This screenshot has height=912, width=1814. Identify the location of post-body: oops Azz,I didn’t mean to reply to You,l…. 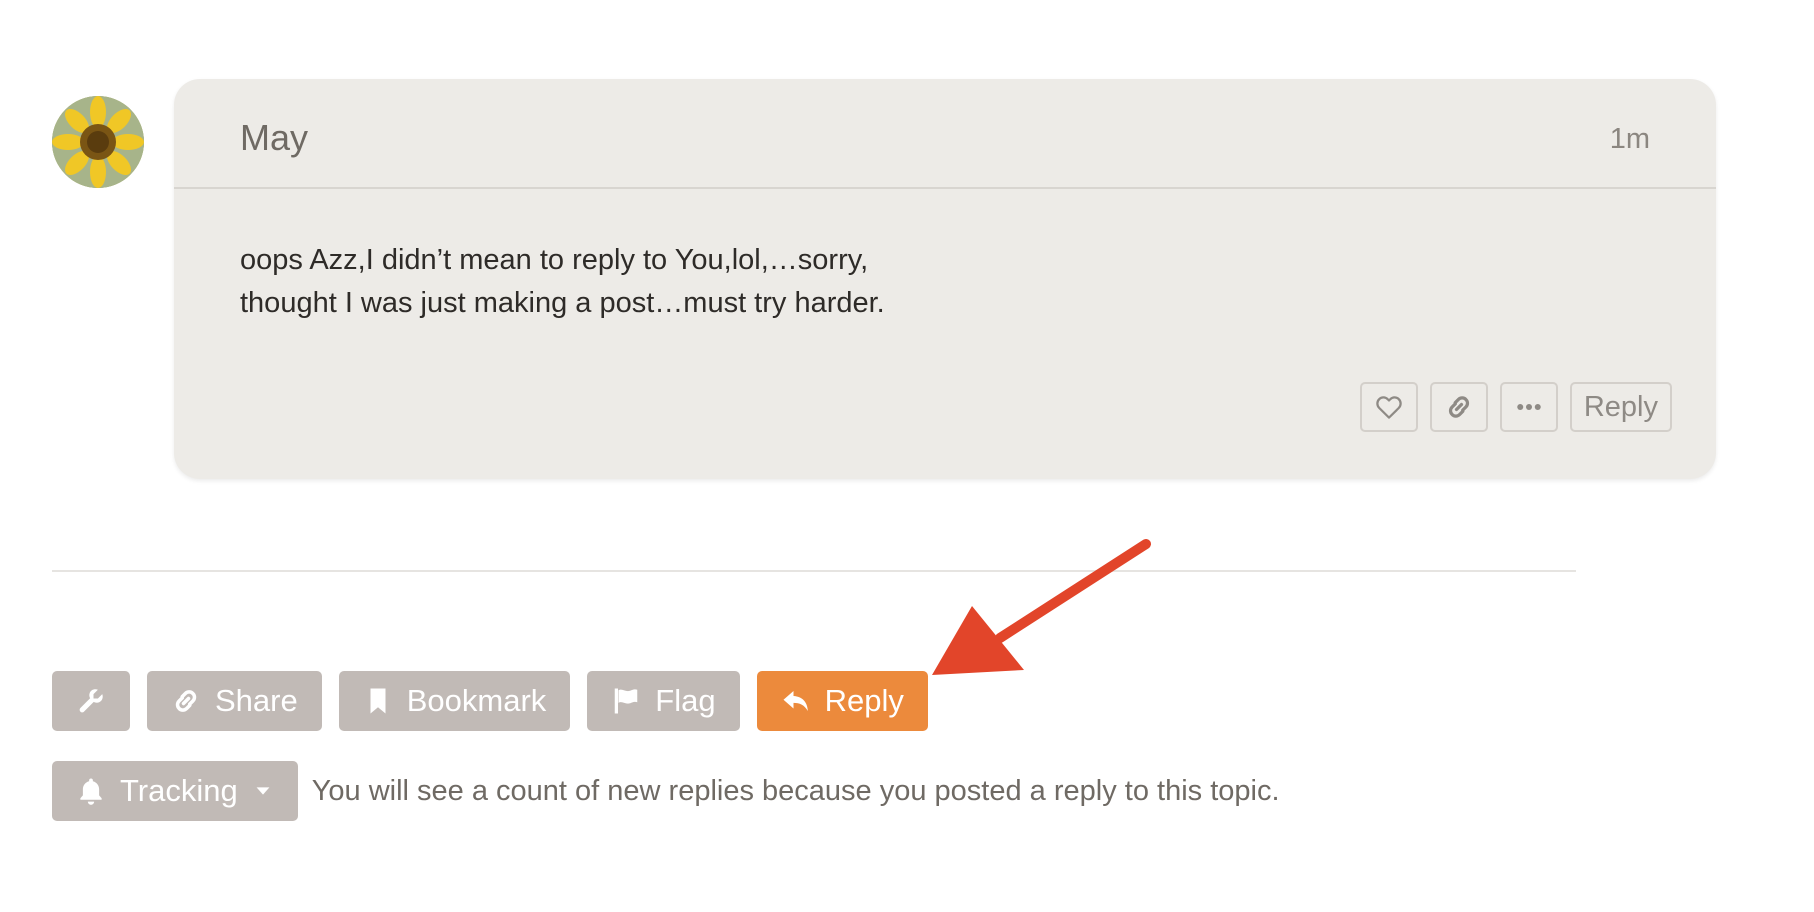
(890, 282).